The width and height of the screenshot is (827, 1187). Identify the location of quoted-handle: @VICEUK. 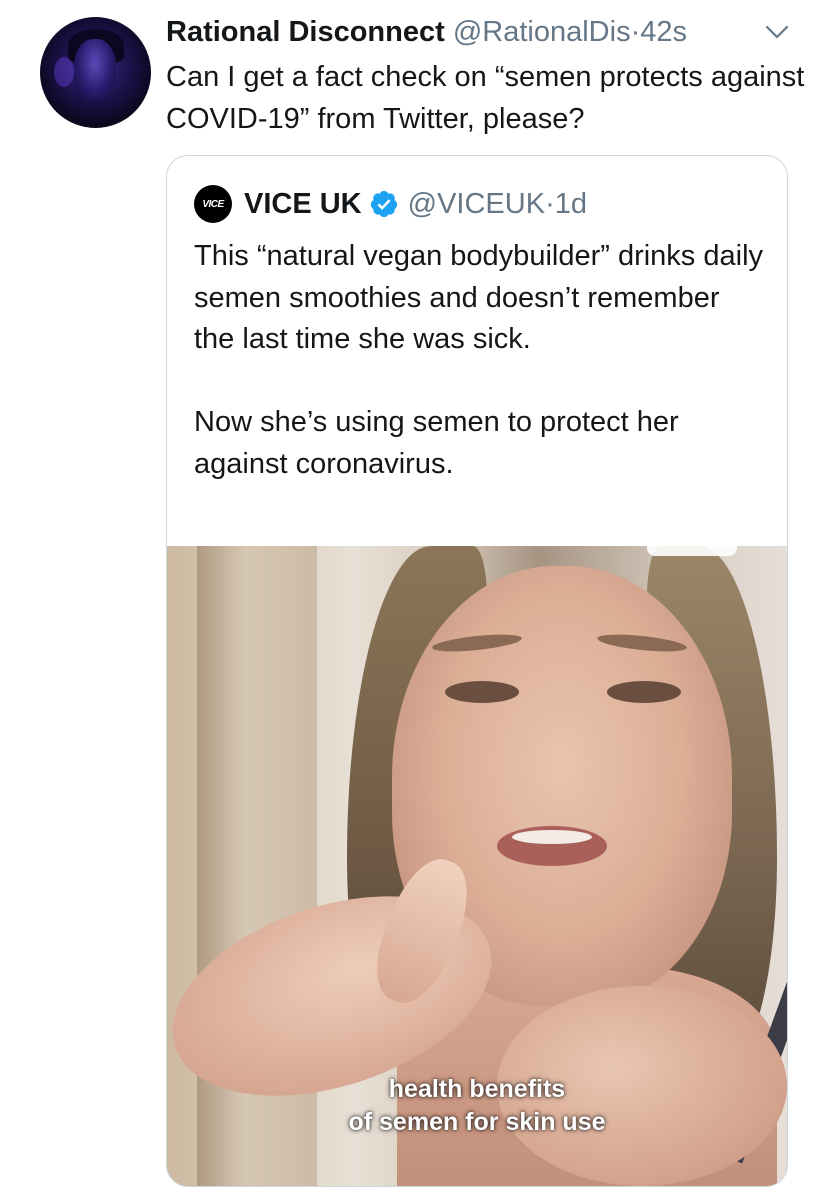
(476, 203).